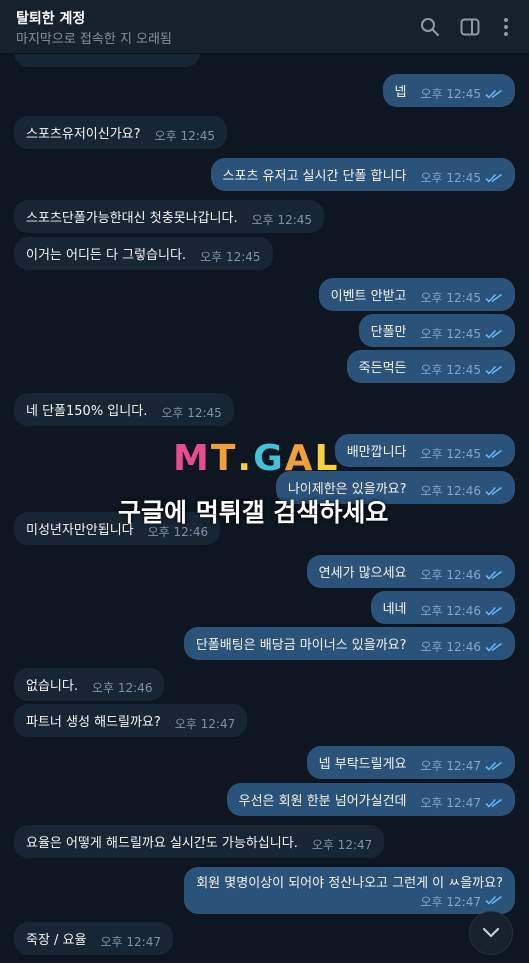 The image size is (529, 963). Describe the element at coordinates (50, 18) in the screenshot. I see `chat-title: 탈퇴한 계정` at that location.